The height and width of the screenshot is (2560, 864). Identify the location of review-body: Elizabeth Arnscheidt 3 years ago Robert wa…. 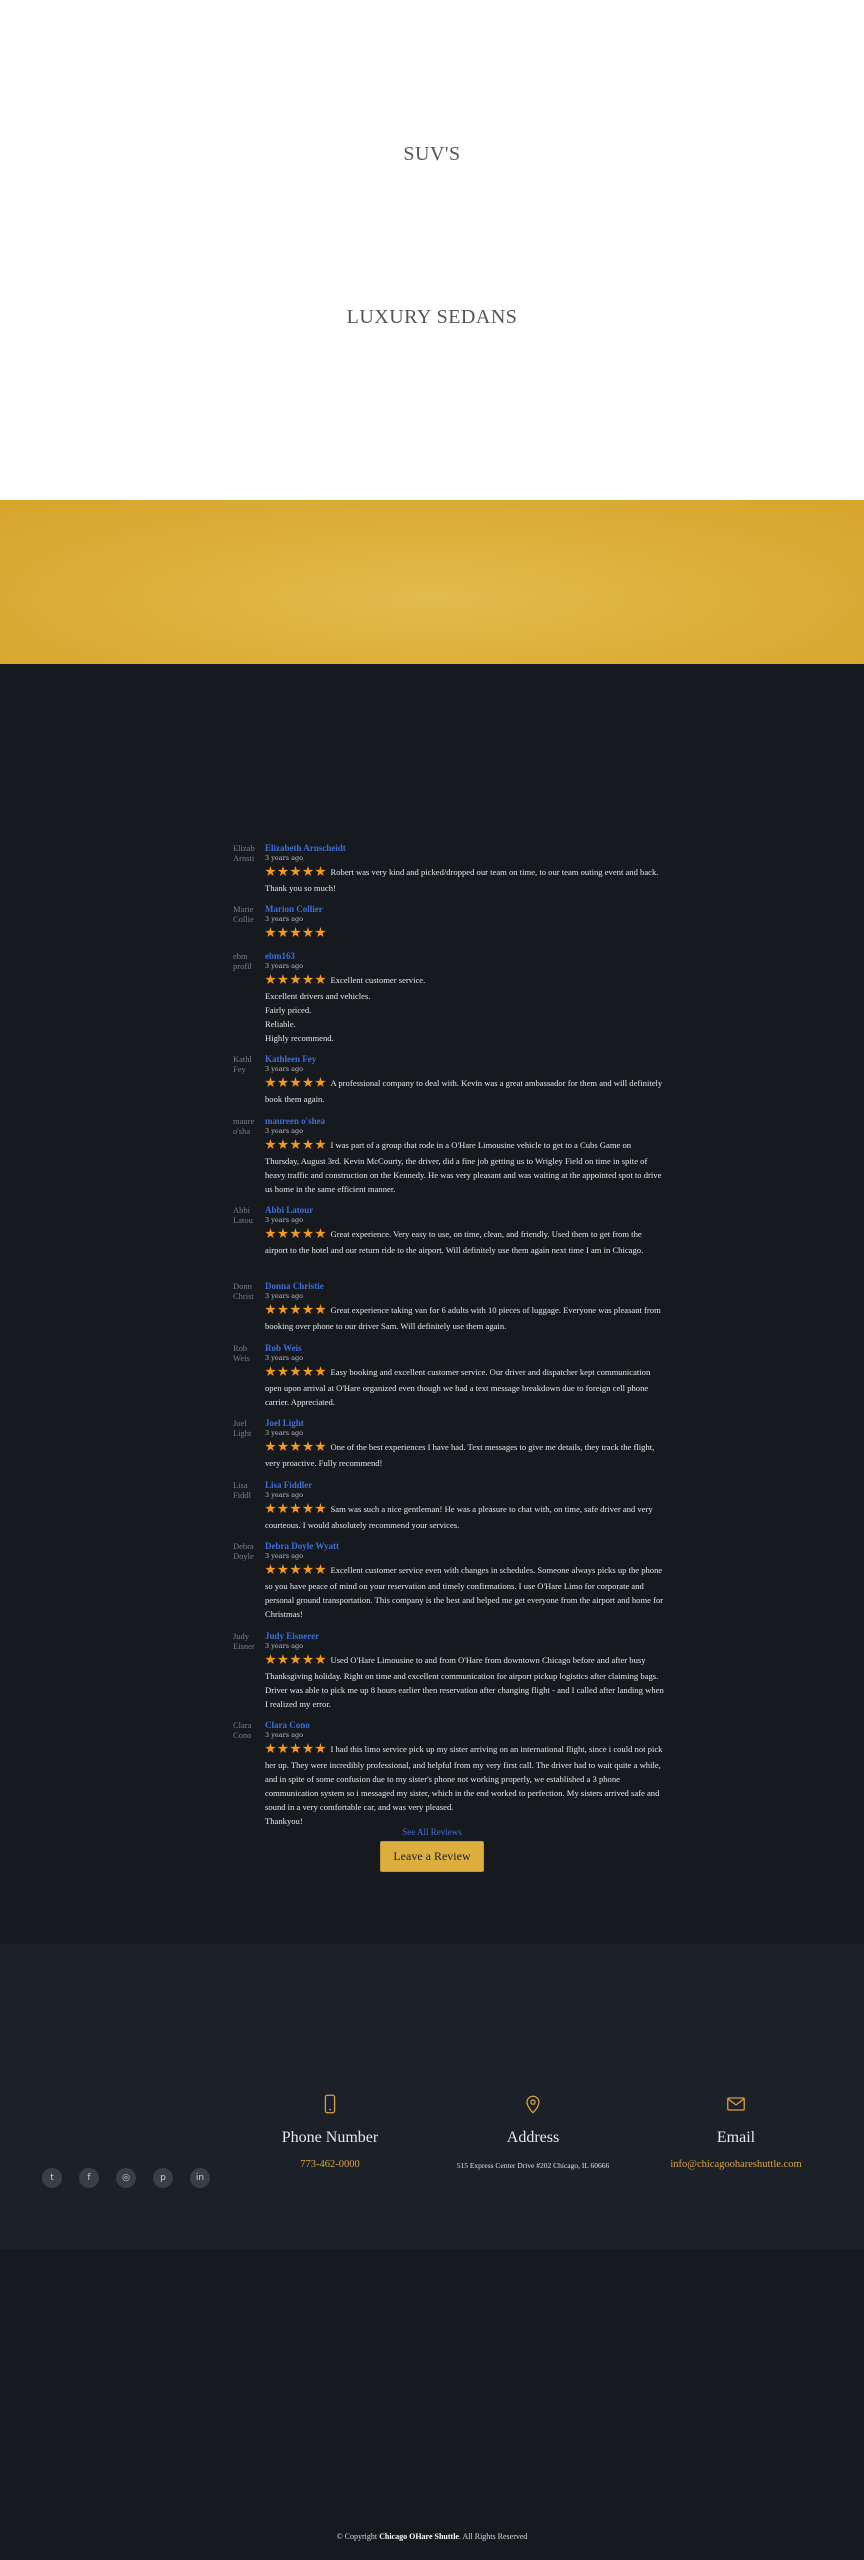
(465, 869).